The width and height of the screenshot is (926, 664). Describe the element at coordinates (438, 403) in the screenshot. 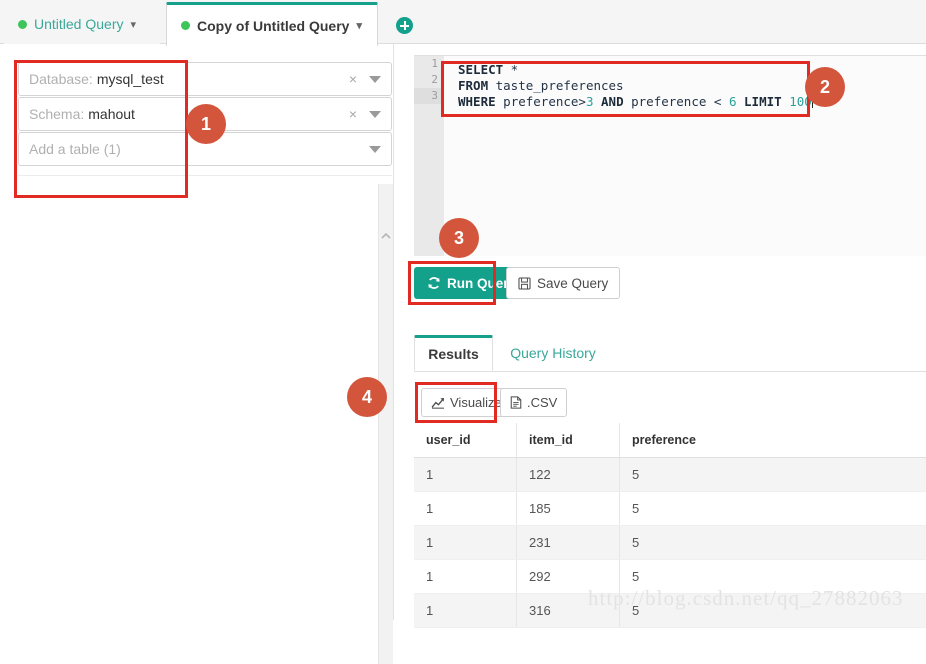

I see `chart-line-icon` at that location.